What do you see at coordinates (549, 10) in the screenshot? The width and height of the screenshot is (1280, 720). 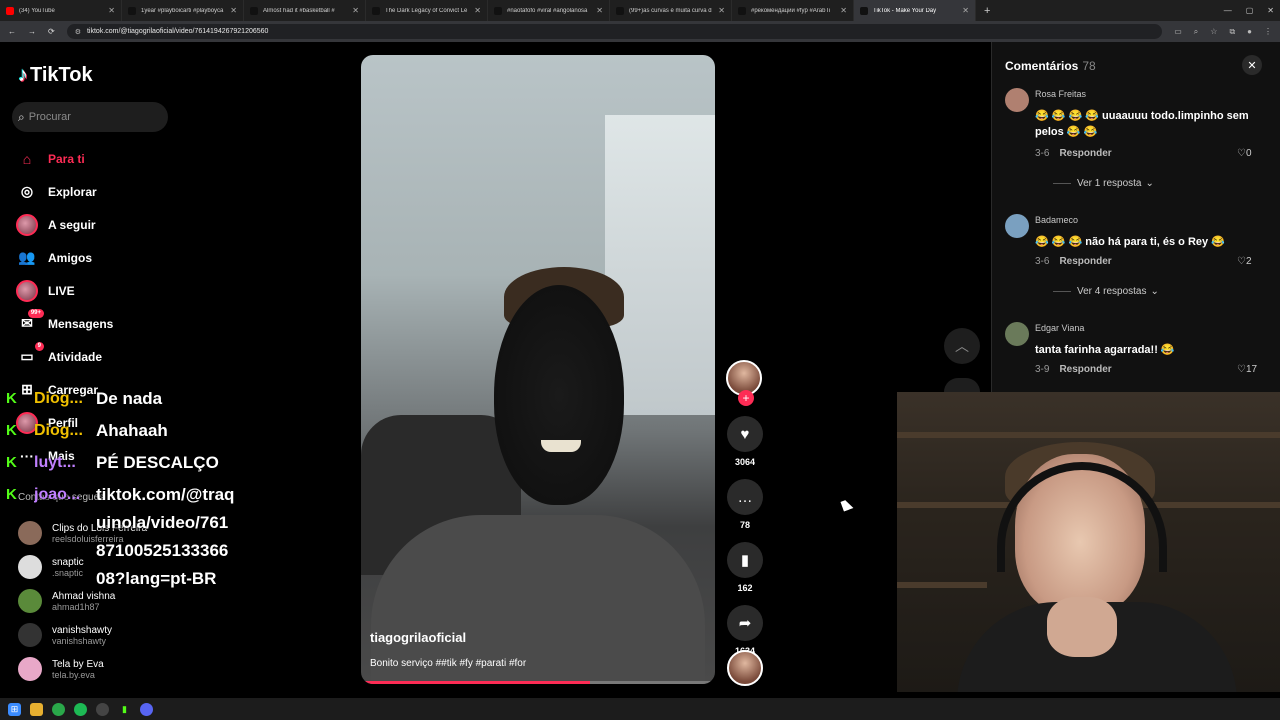 I see `browser-tab: #naotafofo #viral #angolanosa ✕` at bounding box center [549, 10].